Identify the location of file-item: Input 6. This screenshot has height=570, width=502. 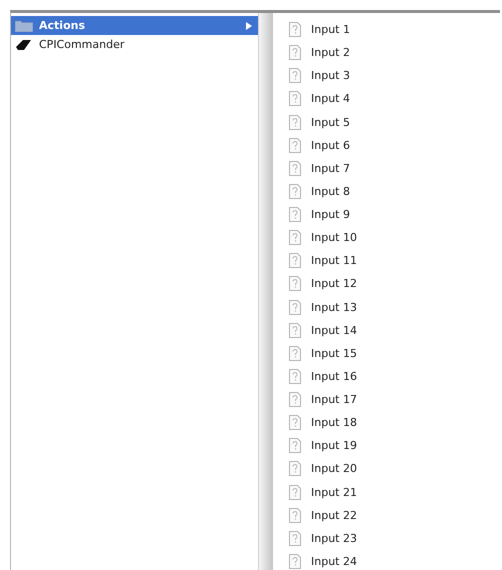
(392, 145).